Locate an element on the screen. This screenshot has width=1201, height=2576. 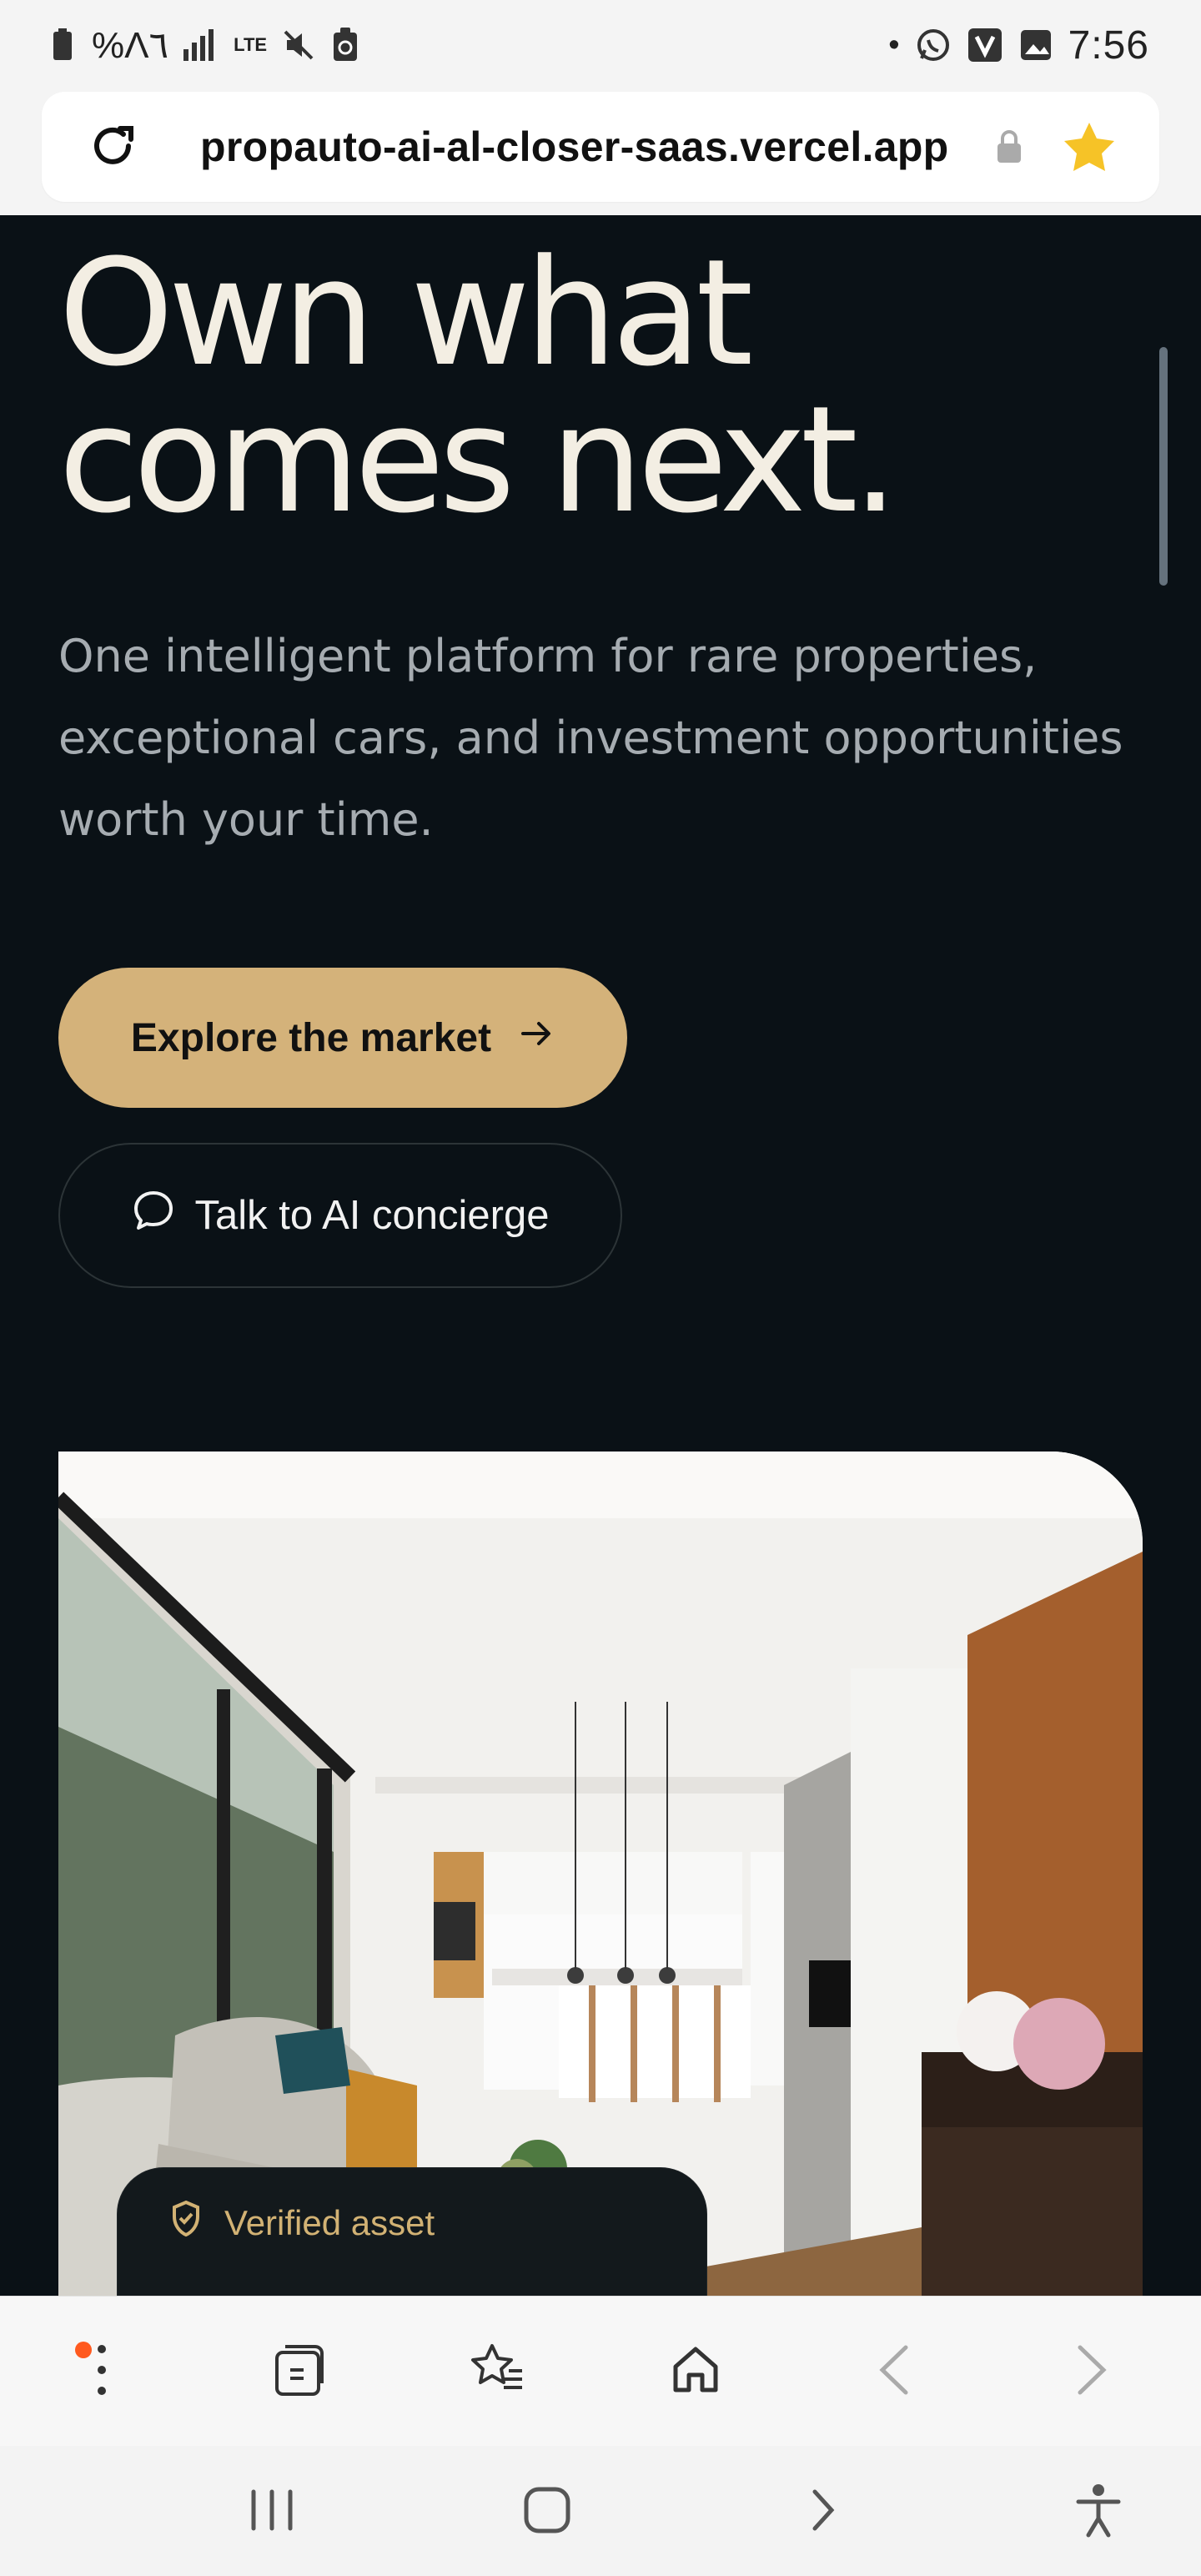
accessibility-icon is located at coordinates (1098, 2511).